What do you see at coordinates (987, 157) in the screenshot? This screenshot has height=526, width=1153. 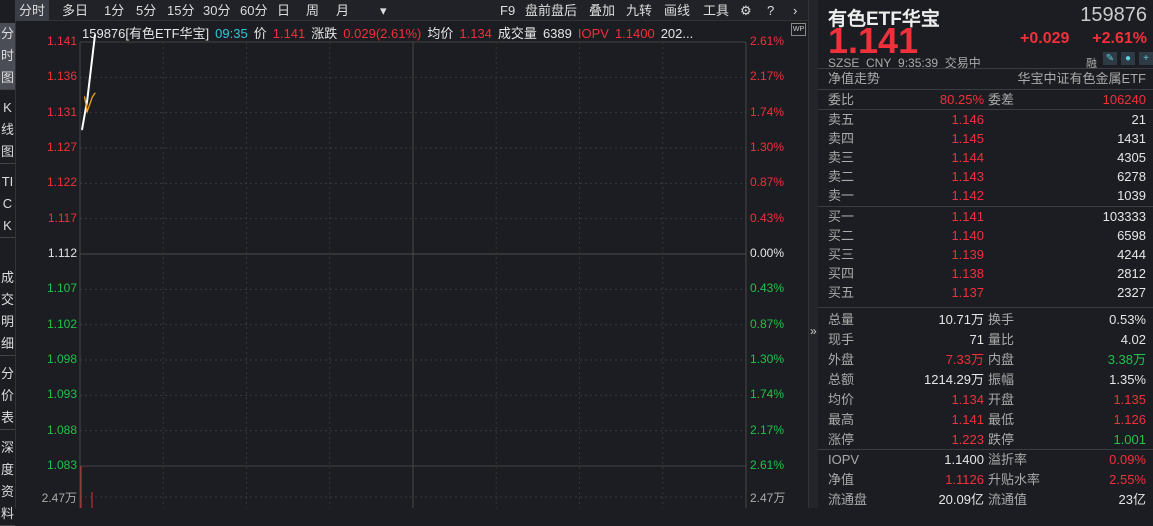 I see `ask-row: 卖三 1.144 4305` at bounding box center [987, 157].